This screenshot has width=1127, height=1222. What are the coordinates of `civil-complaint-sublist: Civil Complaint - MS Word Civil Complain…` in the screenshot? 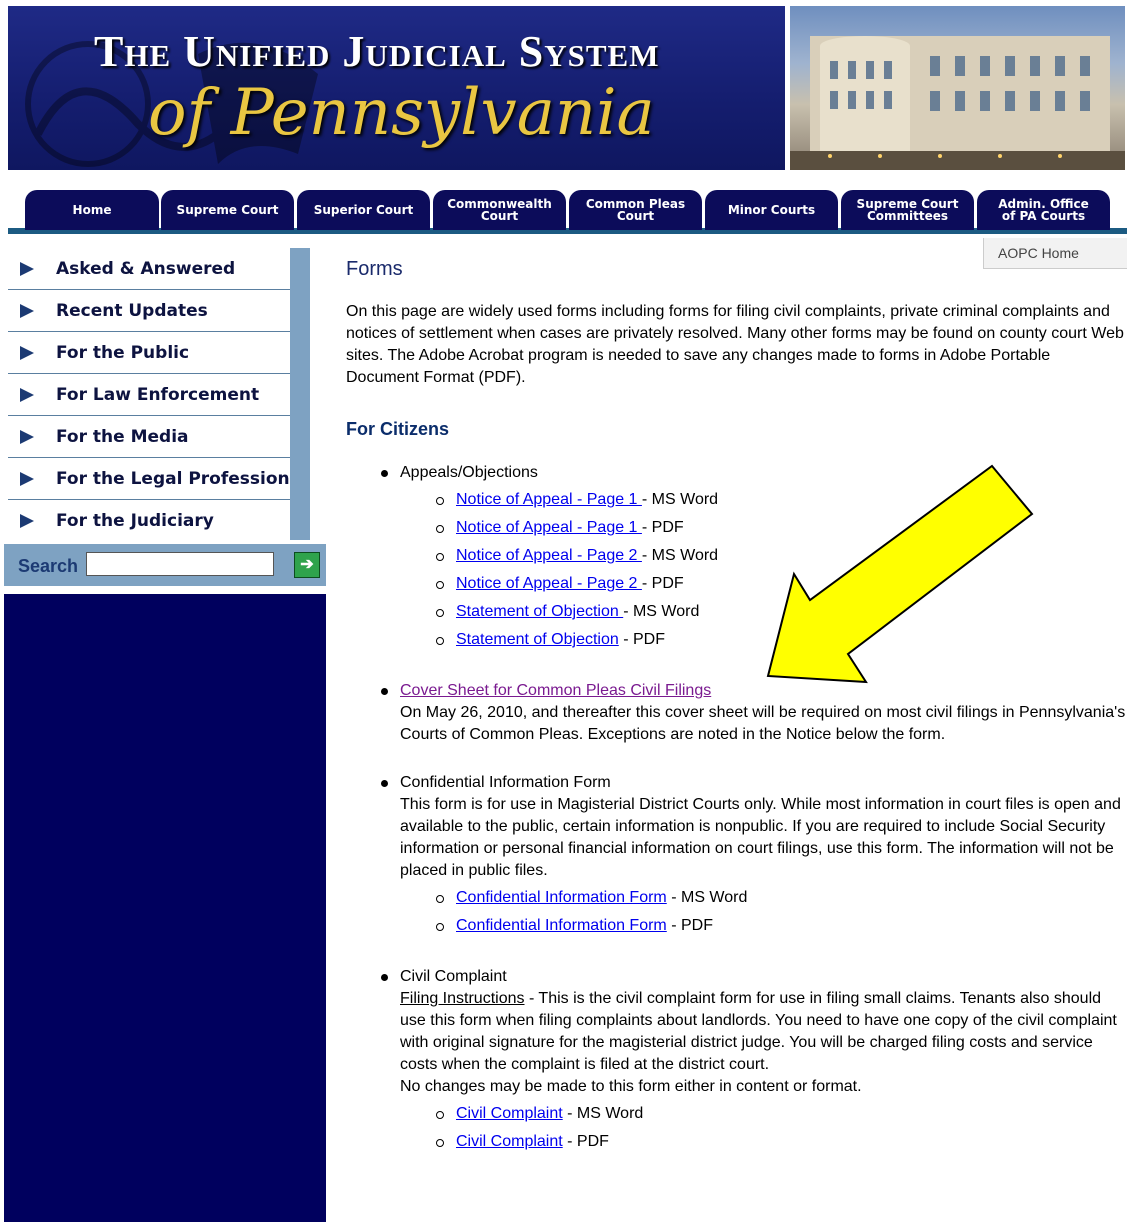 It's located at (763, 1128).